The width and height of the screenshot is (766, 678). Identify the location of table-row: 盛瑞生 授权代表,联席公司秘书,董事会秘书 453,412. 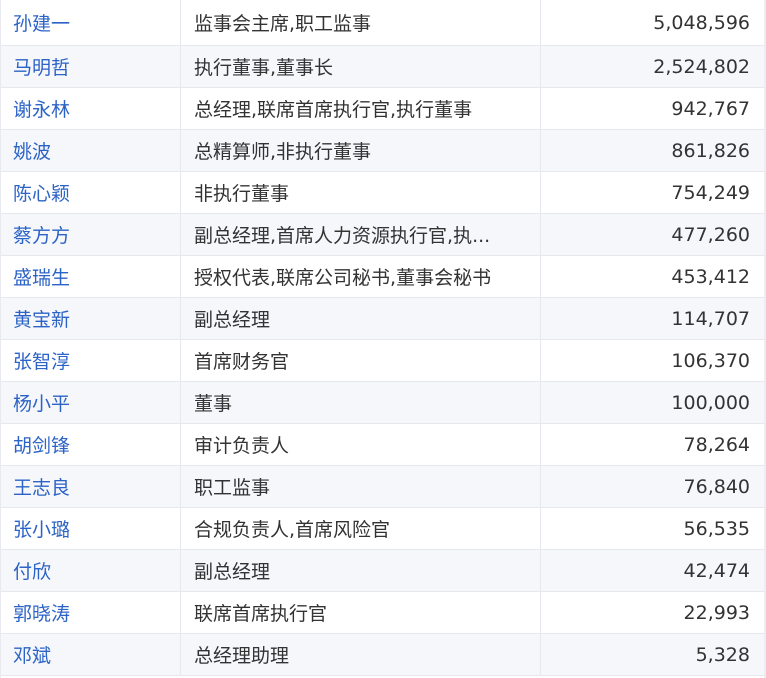
(383, 277).